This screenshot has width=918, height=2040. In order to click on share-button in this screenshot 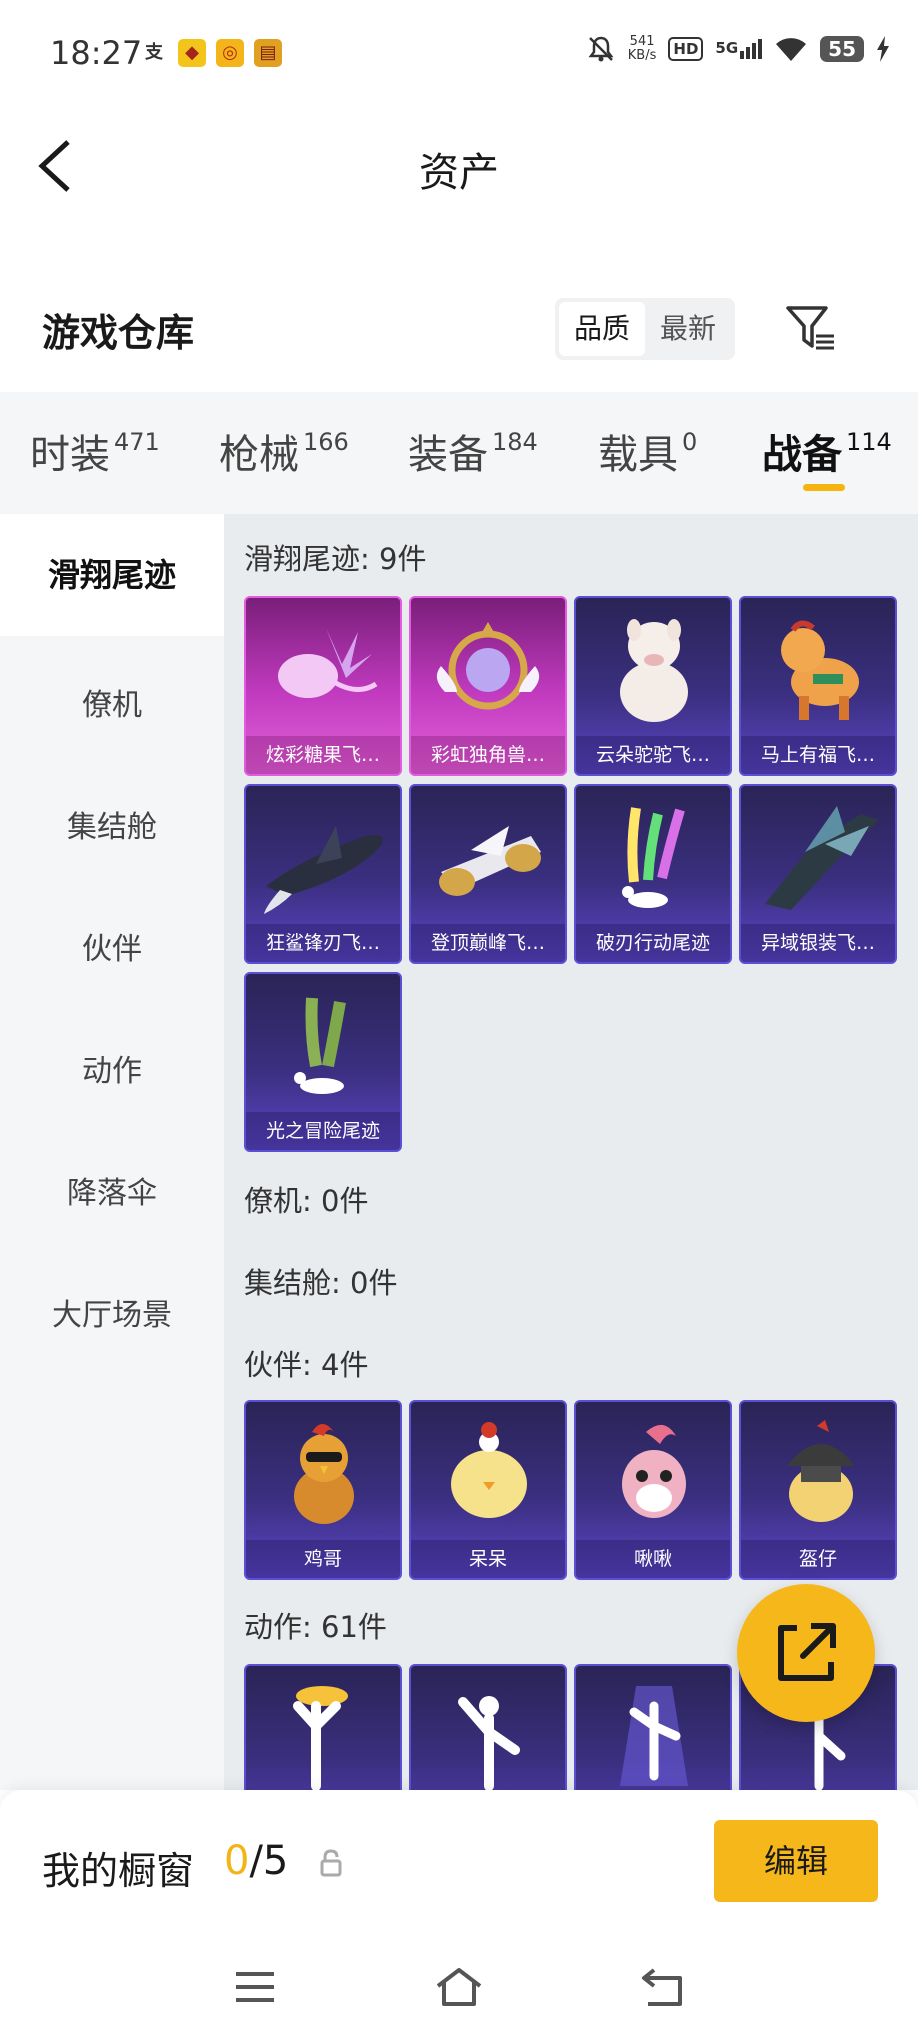, I will do `click(806, 1653)`.